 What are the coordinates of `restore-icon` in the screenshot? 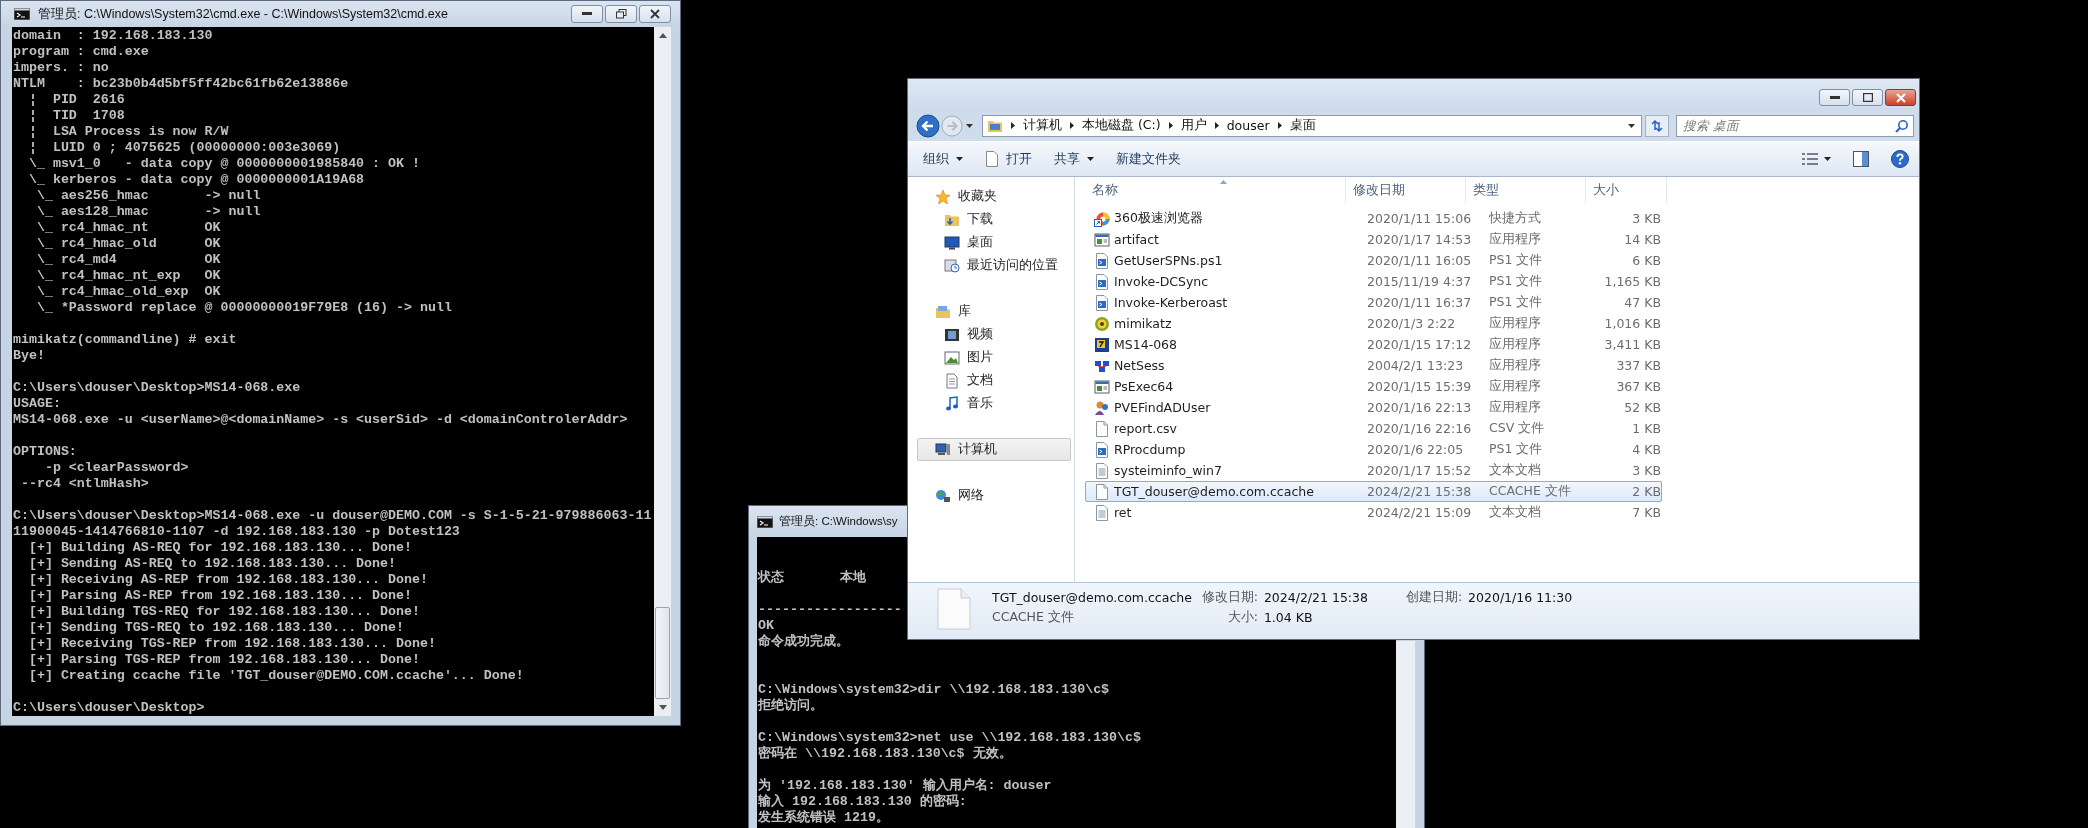 It's located at (621, 14).